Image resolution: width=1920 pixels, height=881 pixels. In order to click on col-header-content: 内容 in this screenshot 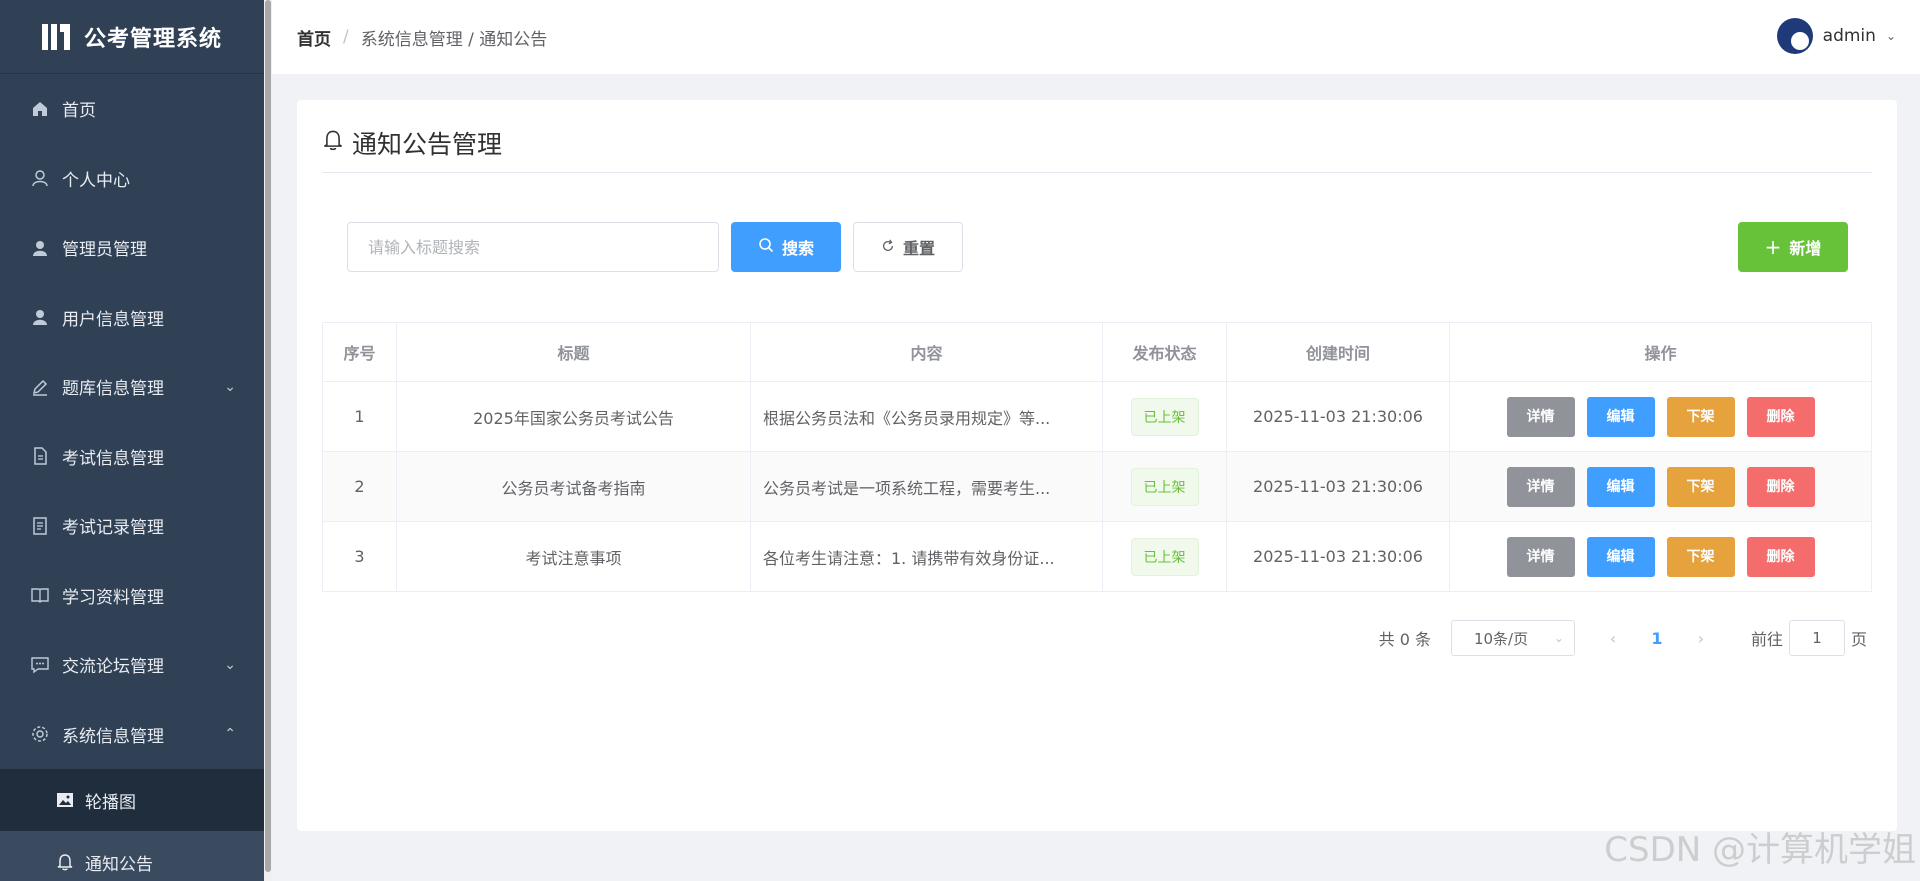, I will do `click(926, 352)`.